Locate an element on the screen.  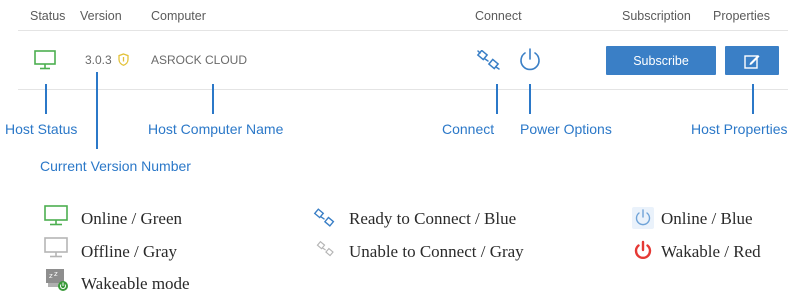
power-options-power-icon is located at coordinates (530, 60).